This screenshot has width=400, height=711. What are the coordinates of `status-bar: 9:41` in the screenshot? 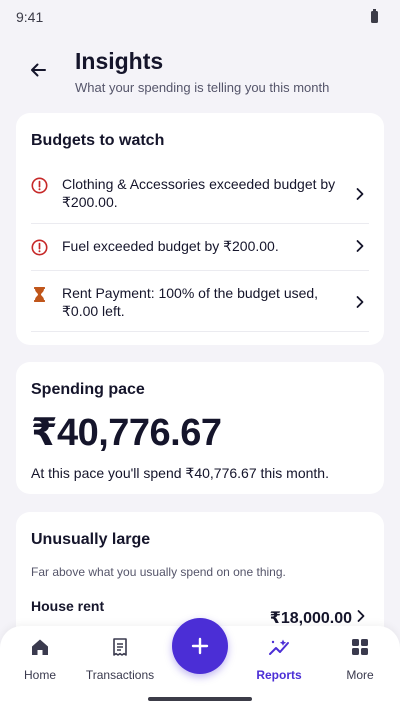 It's located at (200, 17).